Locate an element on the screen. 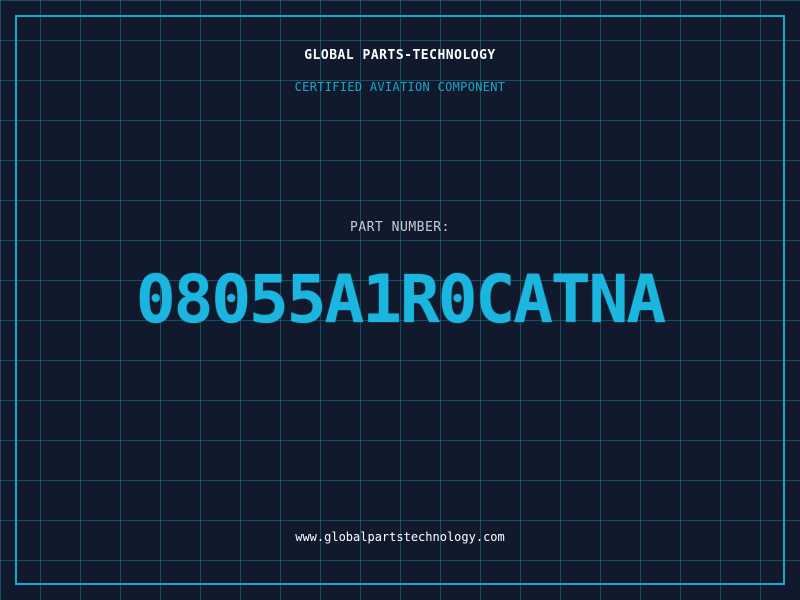  website-url: www.globalpartstechnology.com is located at coordinates (400, 537).